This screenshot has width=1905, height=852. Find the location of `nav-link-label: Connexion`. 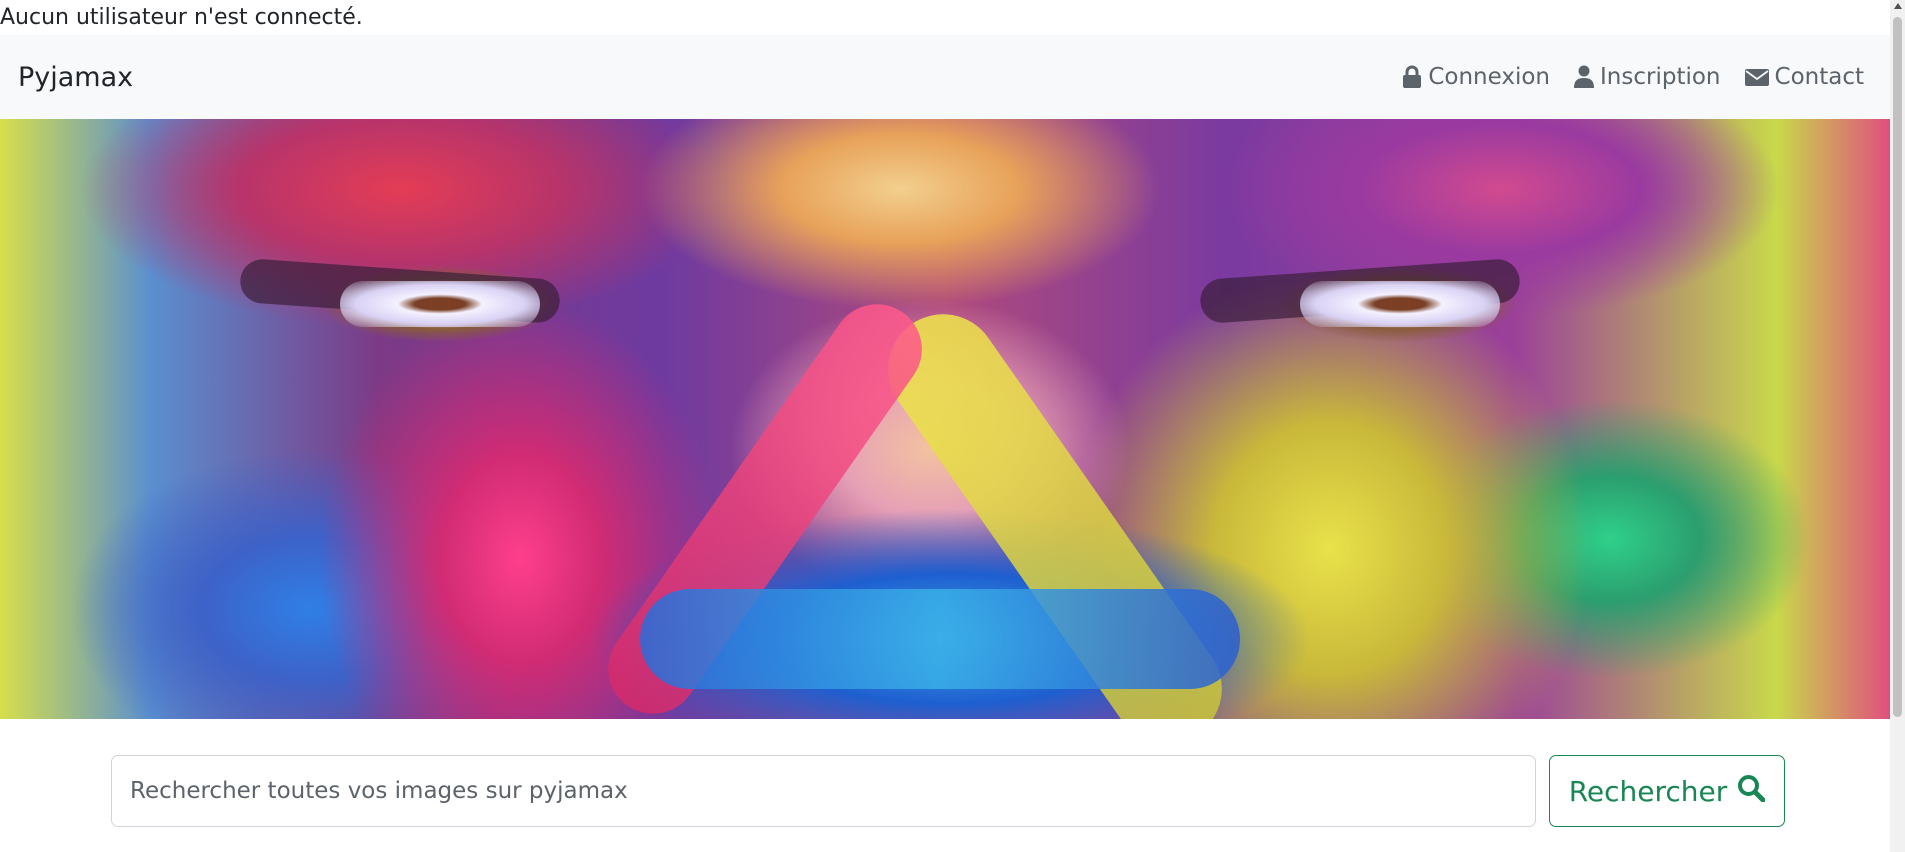

nav-link-label: Connexion is located at coordinates (1489, 77).